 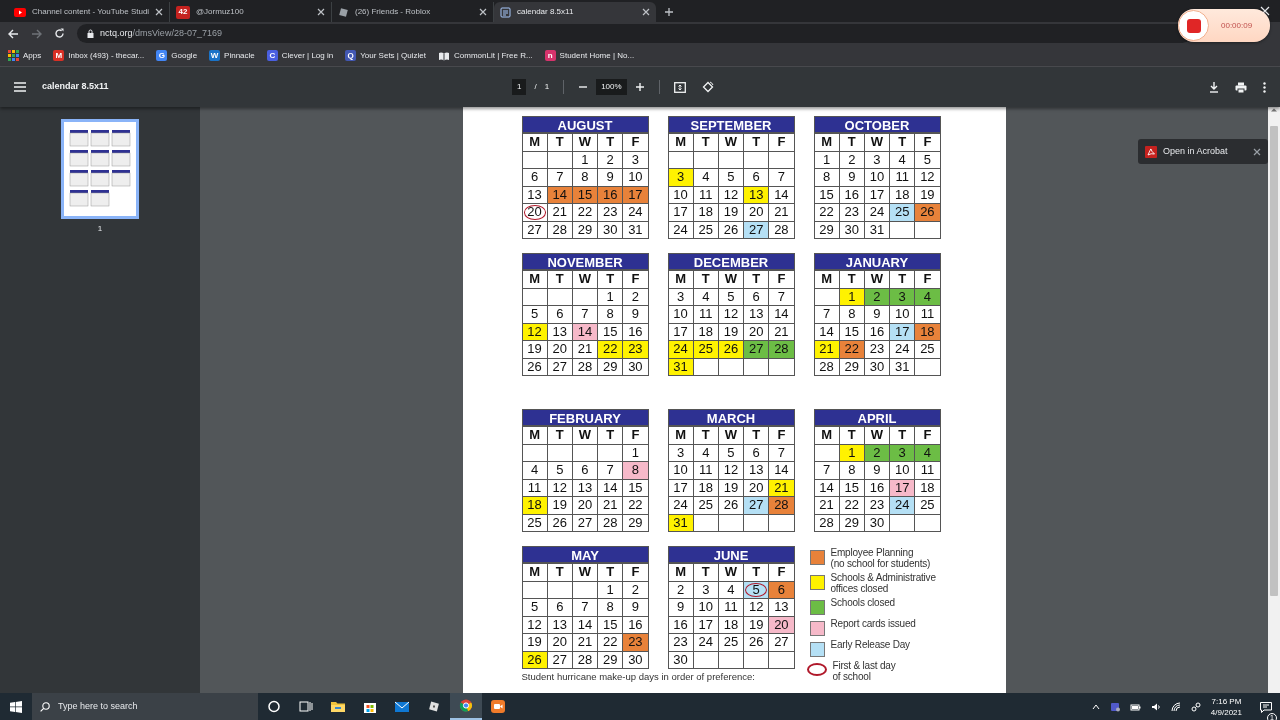 I want to click on clock-time: 7:16 PM, so click(x=1226, y=701).